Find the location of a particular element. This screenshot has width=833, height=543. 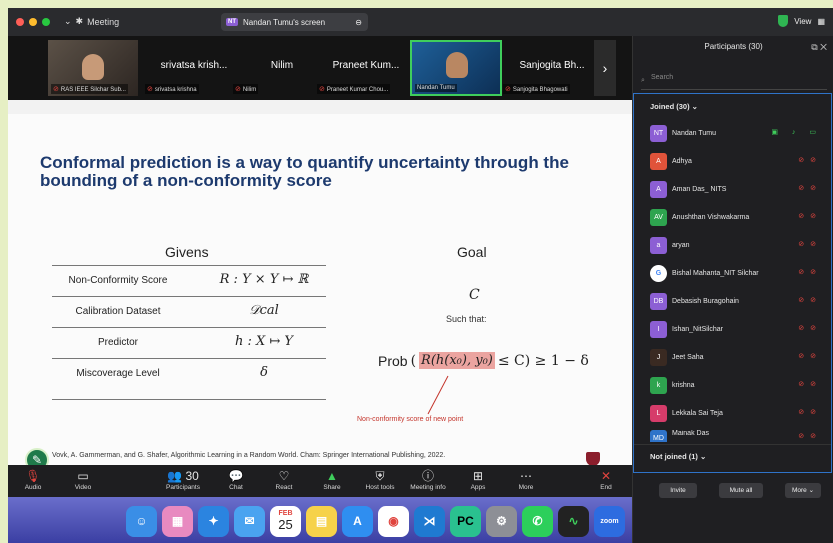

participant-row: a aryan ⊘⊘ is located at coordinates (739, 245).